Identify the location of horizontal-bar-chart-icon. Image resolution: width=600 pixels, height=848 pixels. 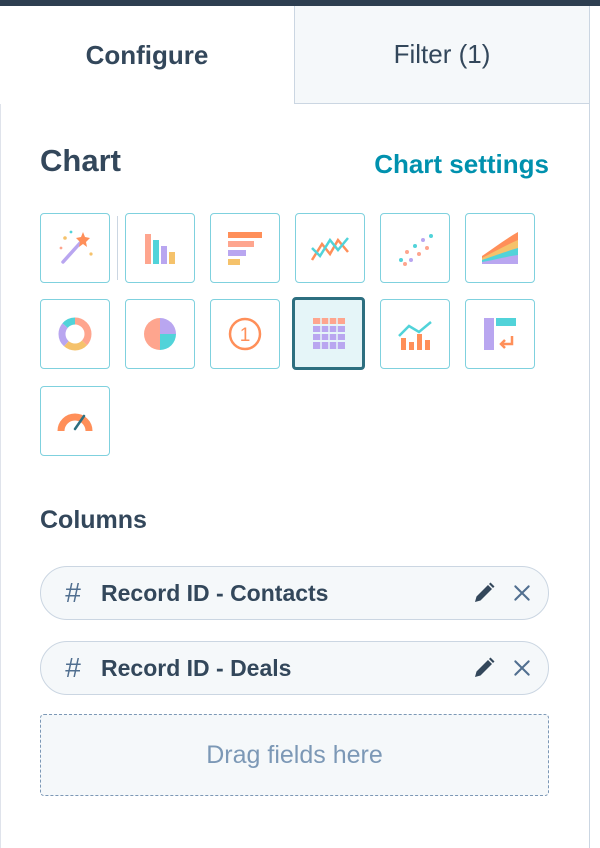
(245, 248).